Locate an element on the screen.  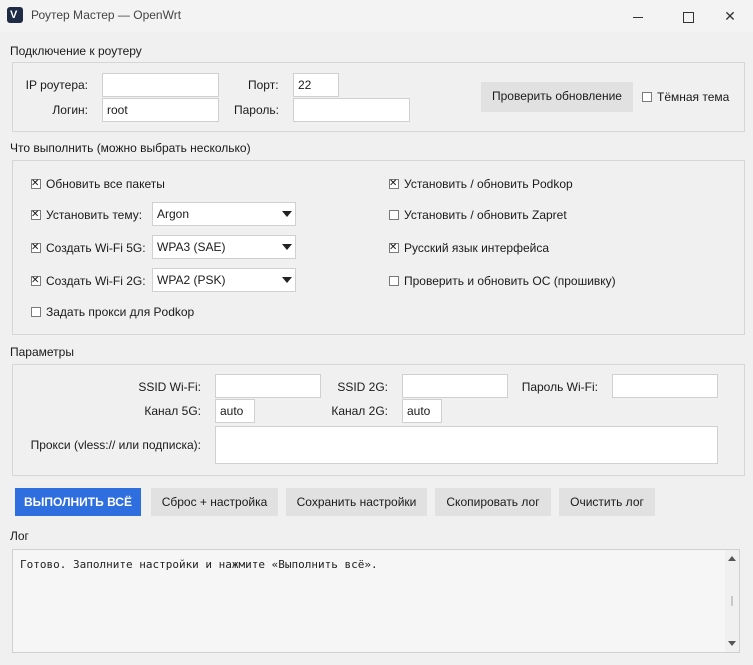
dark-theme-checkbox: Тёмная тема is located at coordinates (685, 97).